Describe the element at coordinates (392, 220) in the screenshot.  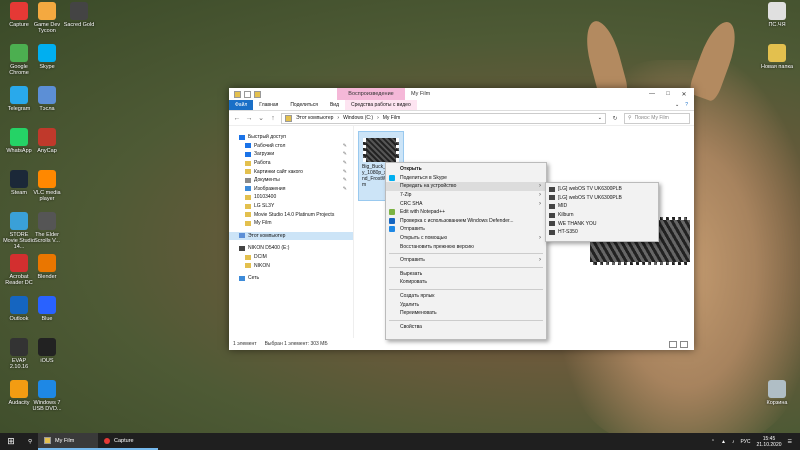
I see `defender-icon` at that location.